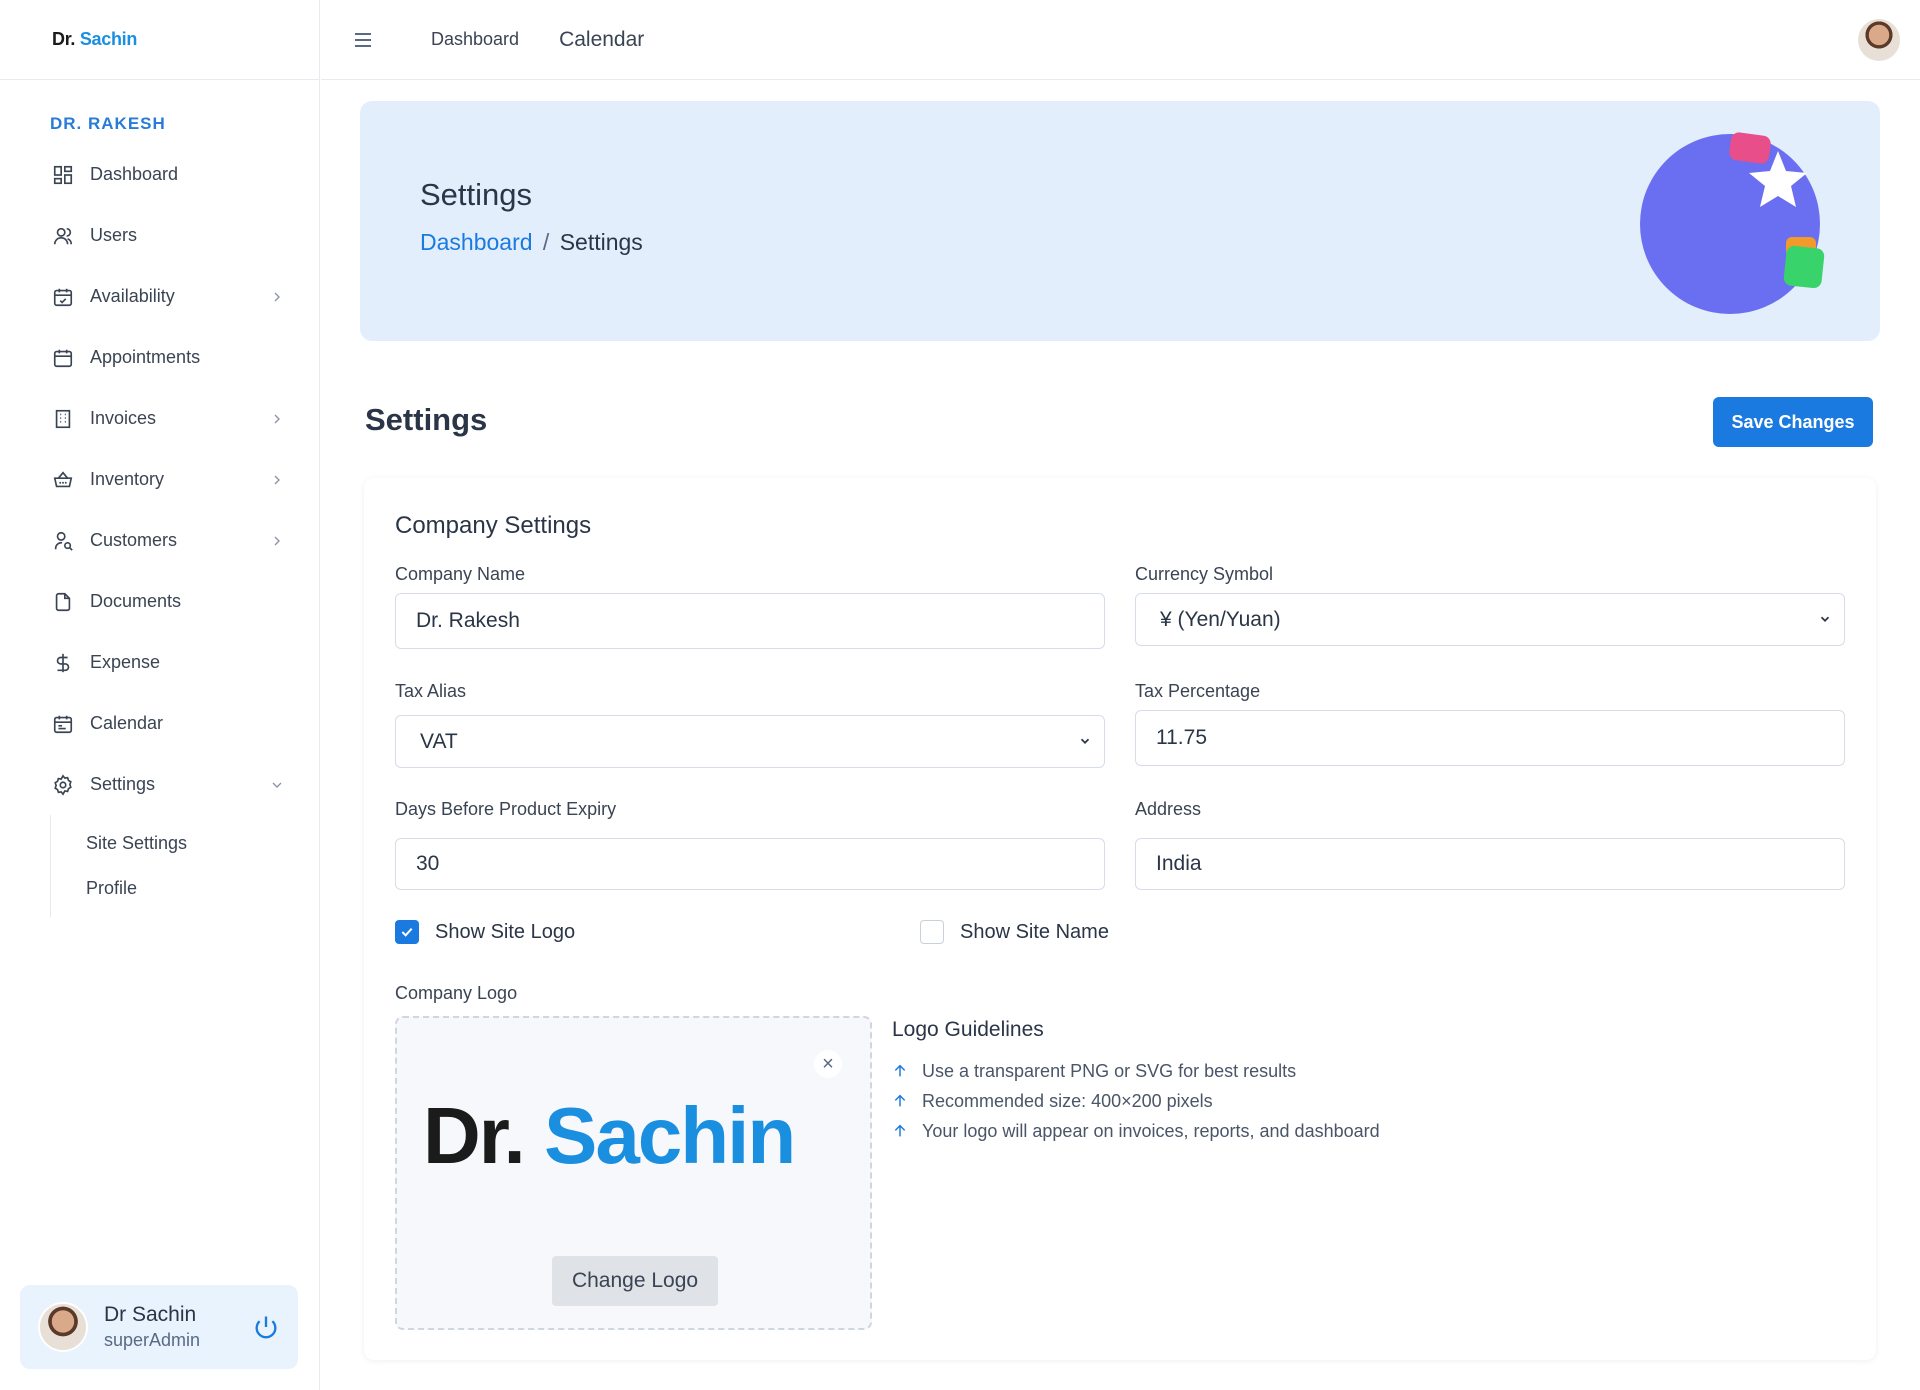 This screenshot has width=1920, height=1390. I want to click on banner-illustration, so click(1732, 223).